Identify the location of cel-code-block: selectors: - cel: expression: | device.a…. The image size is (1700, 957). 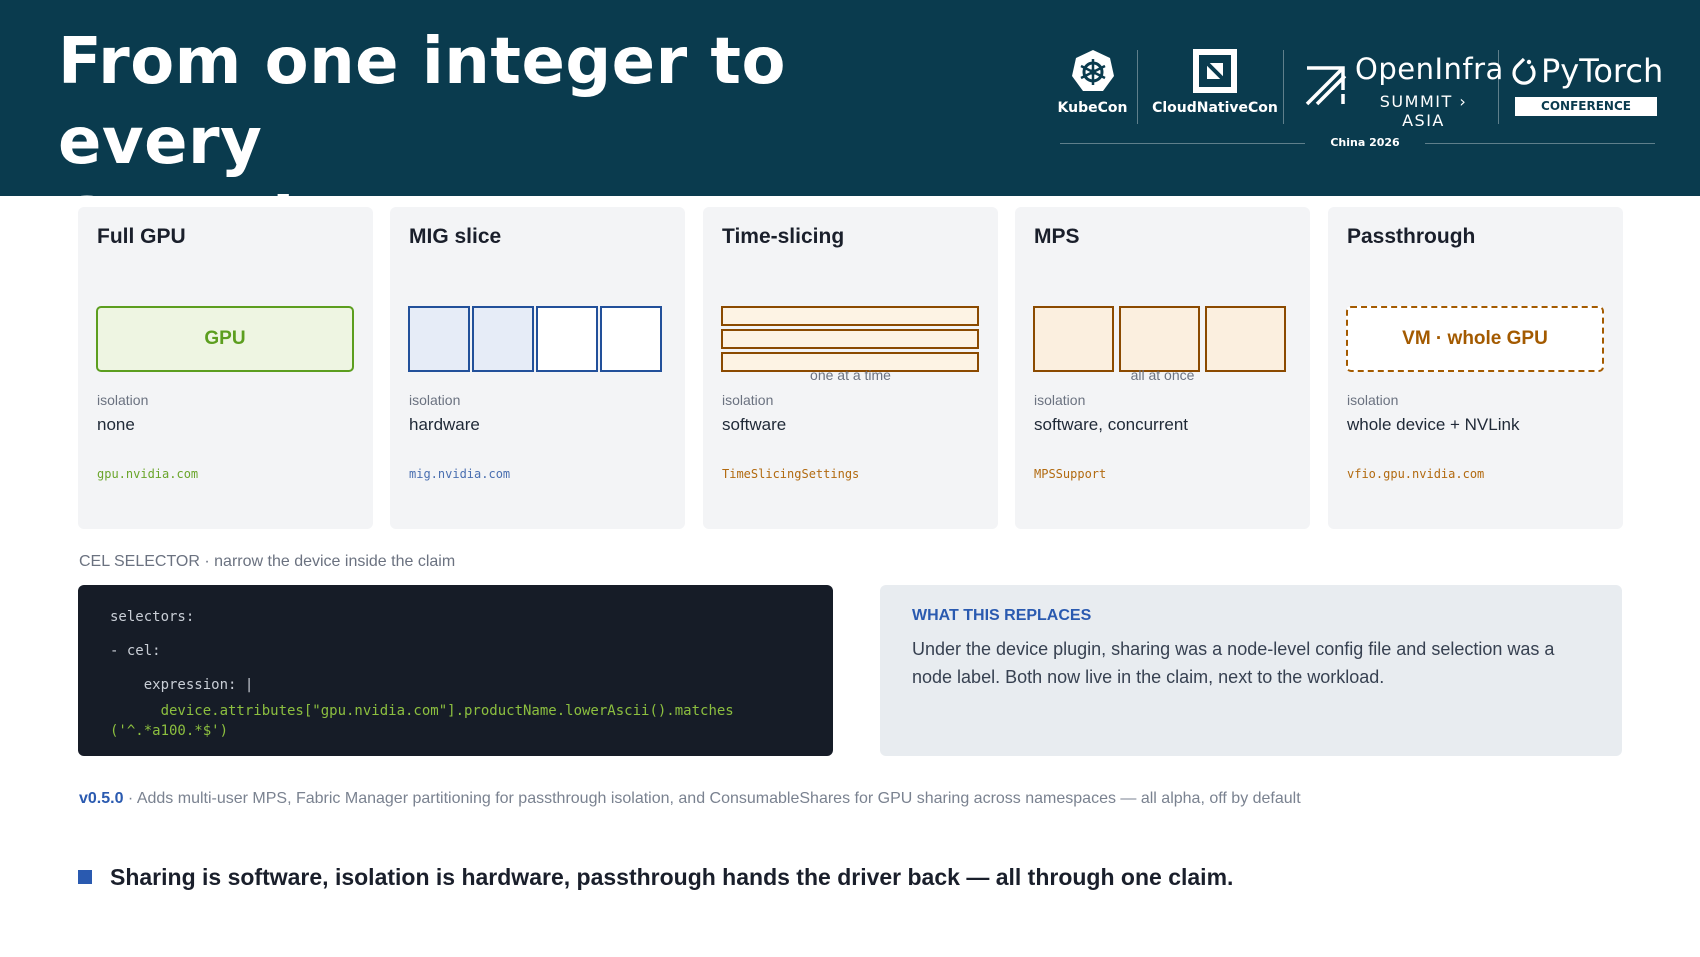
(455, 670).